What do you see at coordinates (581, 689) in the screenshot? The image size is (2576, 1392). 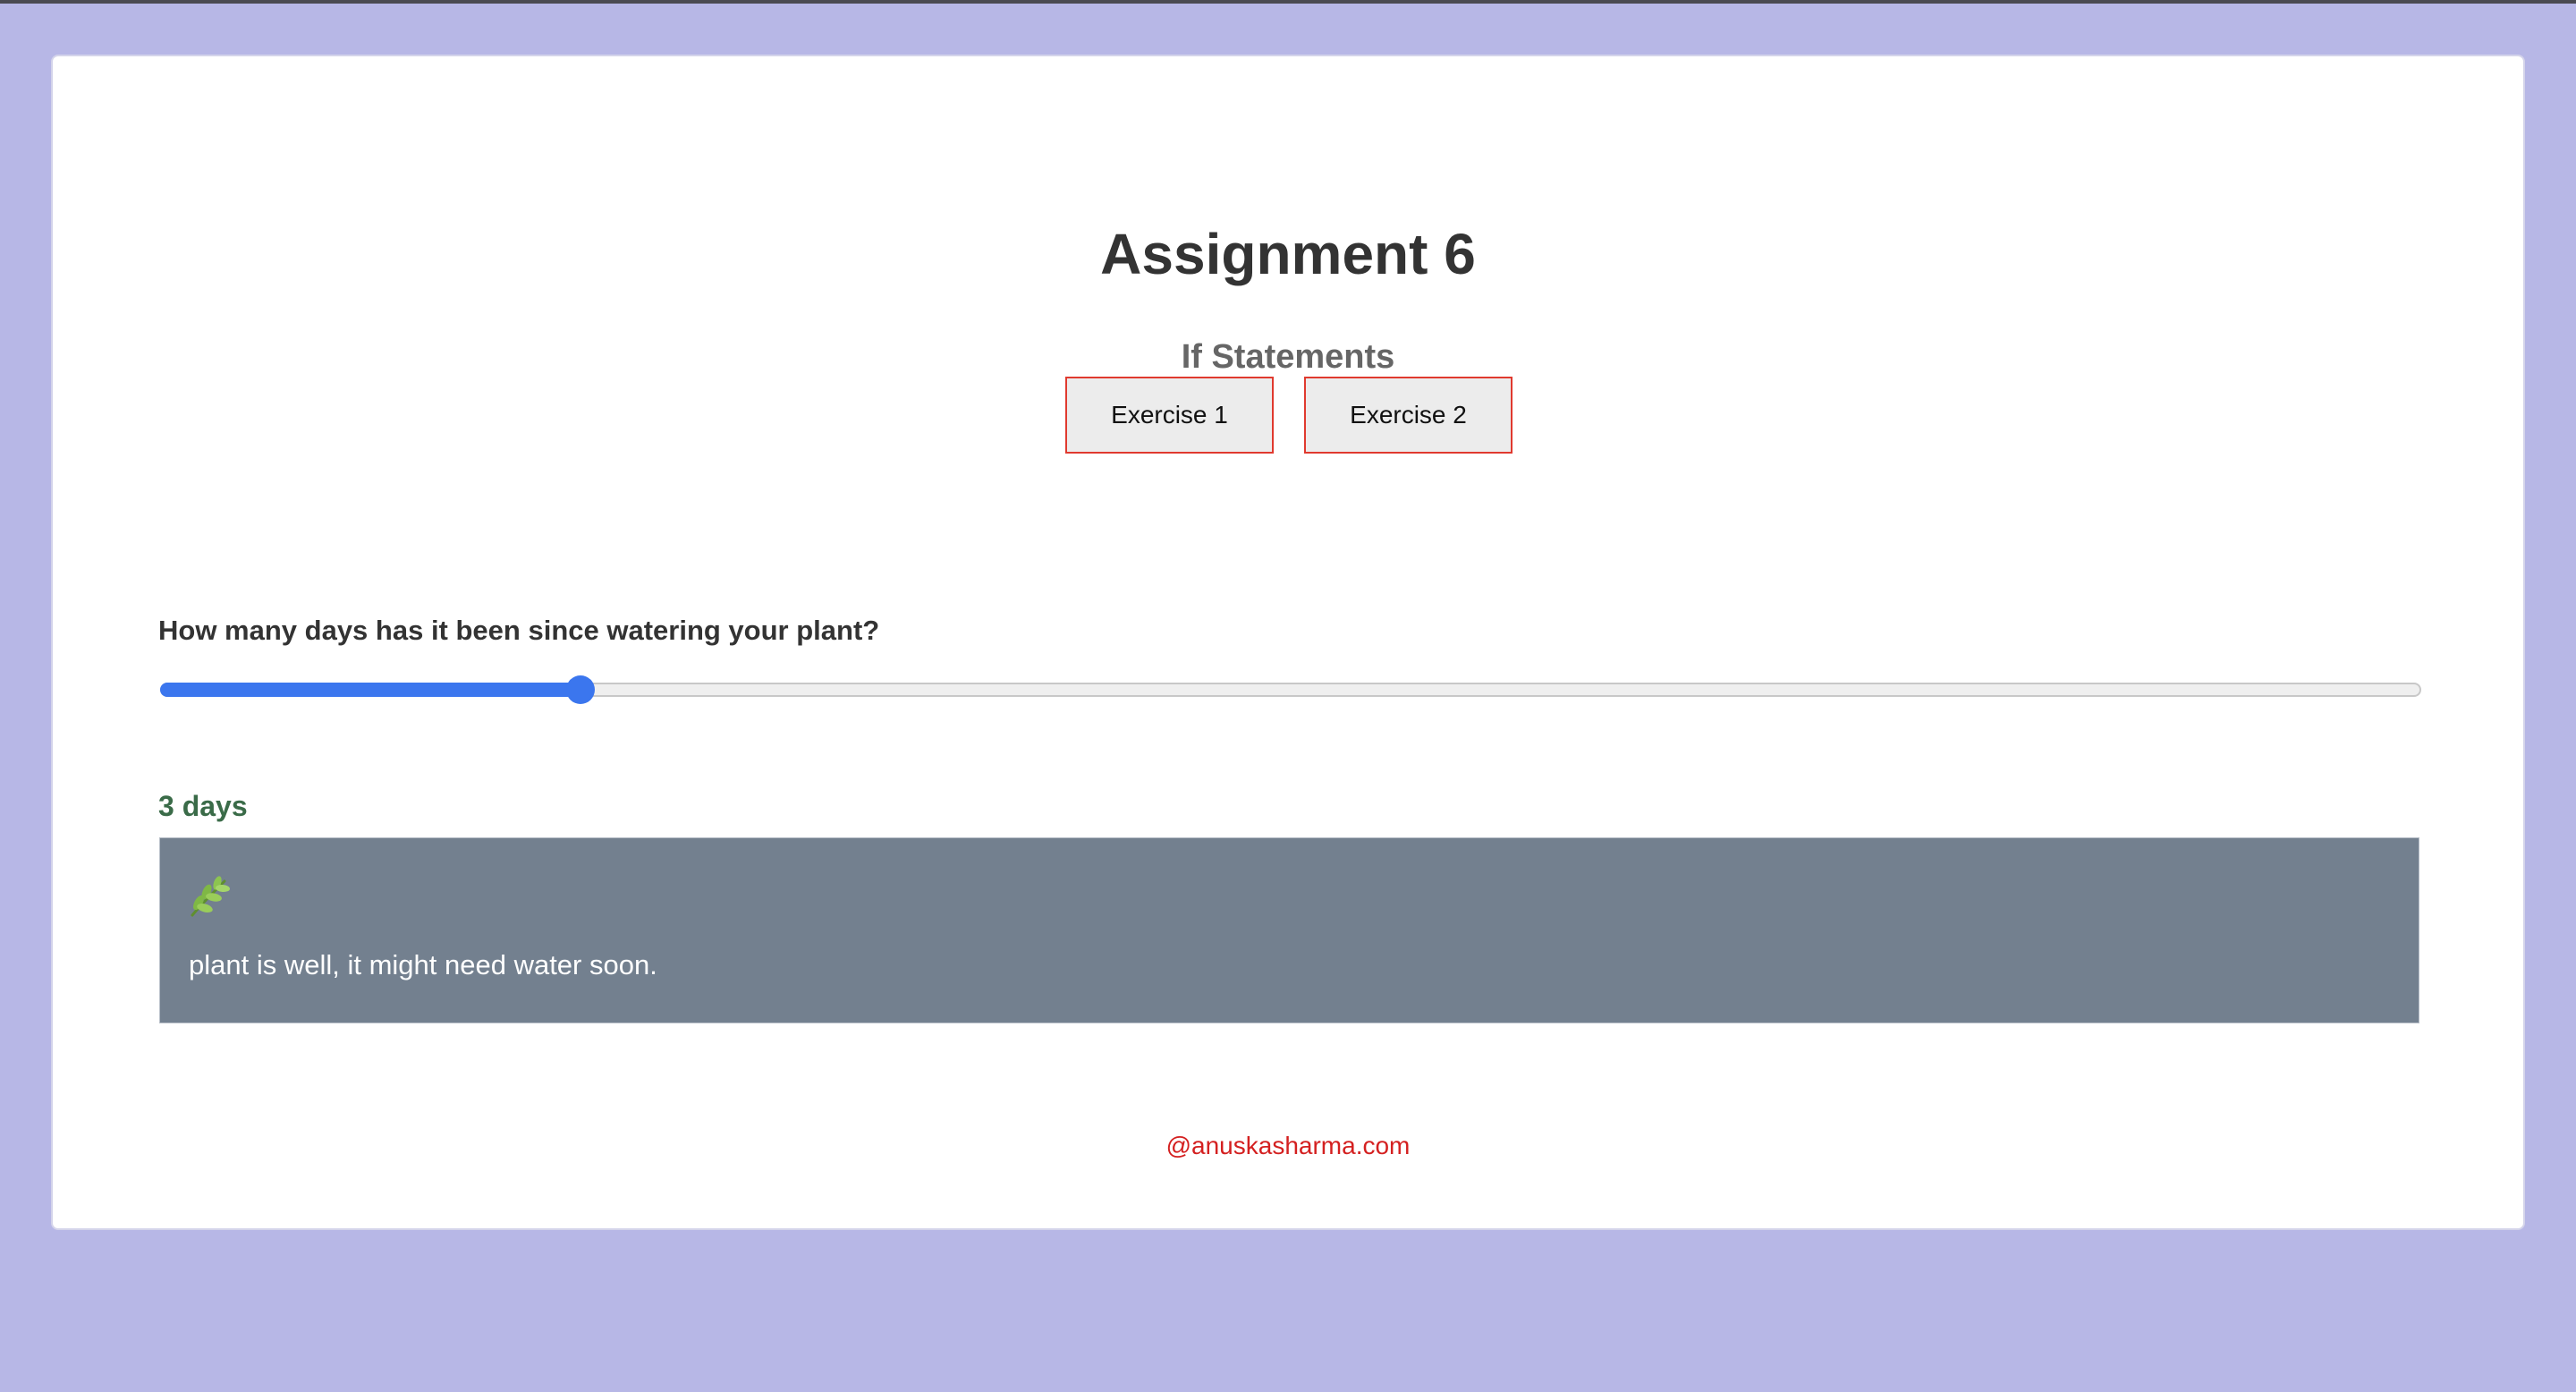 I see `slider-thumb` at bounding box center [581, 689].